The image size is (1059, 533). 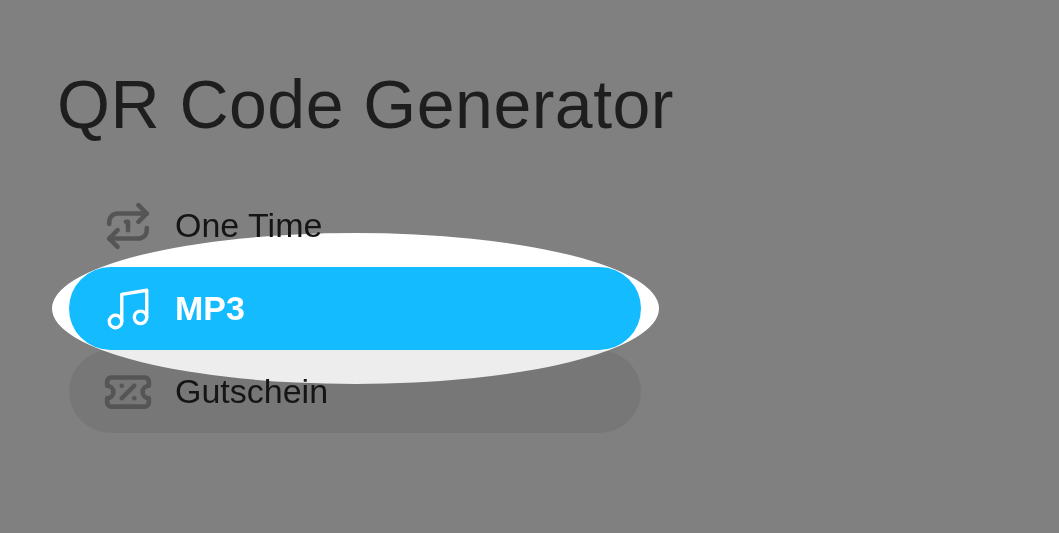 What do you see at coordinates (355, 391) in the screenshot?
I see `menu-item: Gutschein` at bounding box center [355, 391].